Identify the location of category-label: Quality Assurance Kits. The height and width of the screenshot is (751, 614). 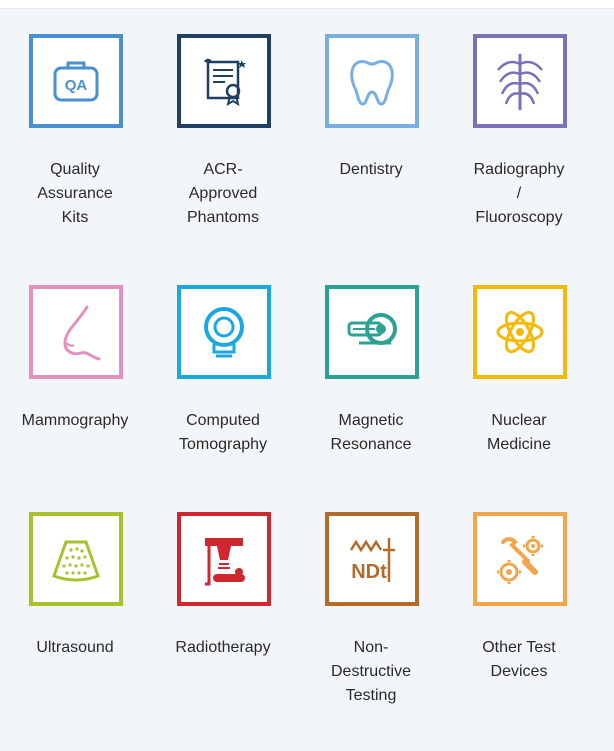
(75, 193).